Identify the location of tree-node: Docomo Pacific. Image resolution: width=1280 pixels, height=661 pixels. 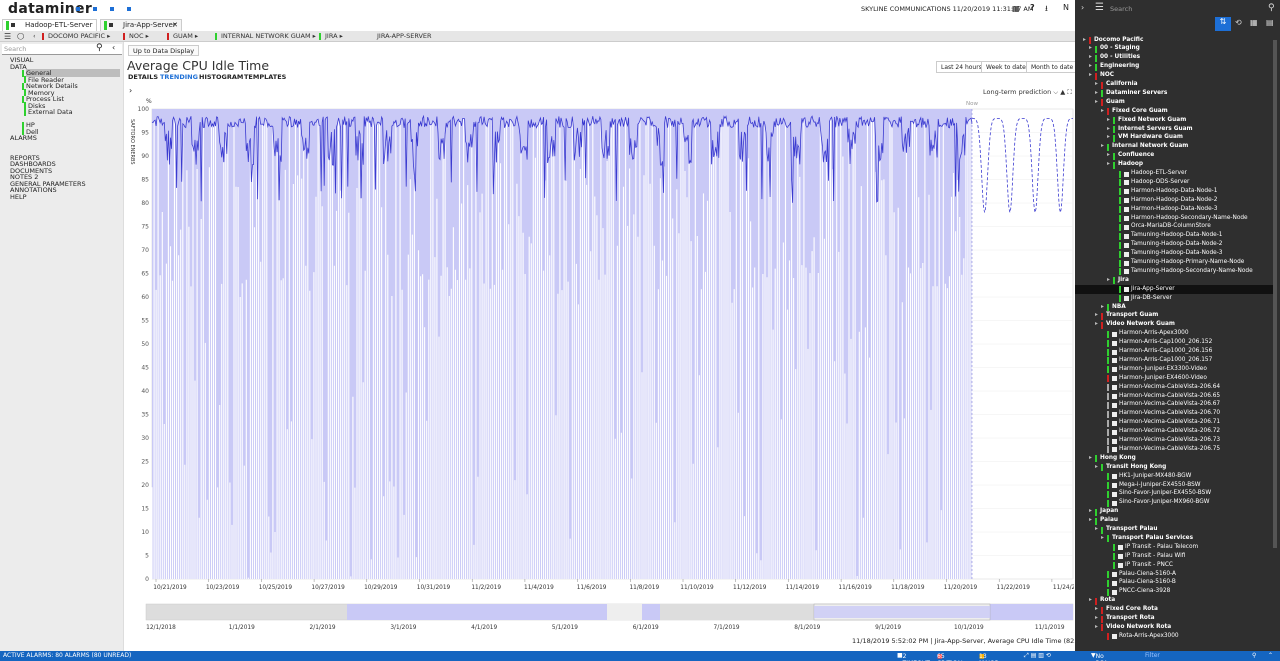
(1118, 40).